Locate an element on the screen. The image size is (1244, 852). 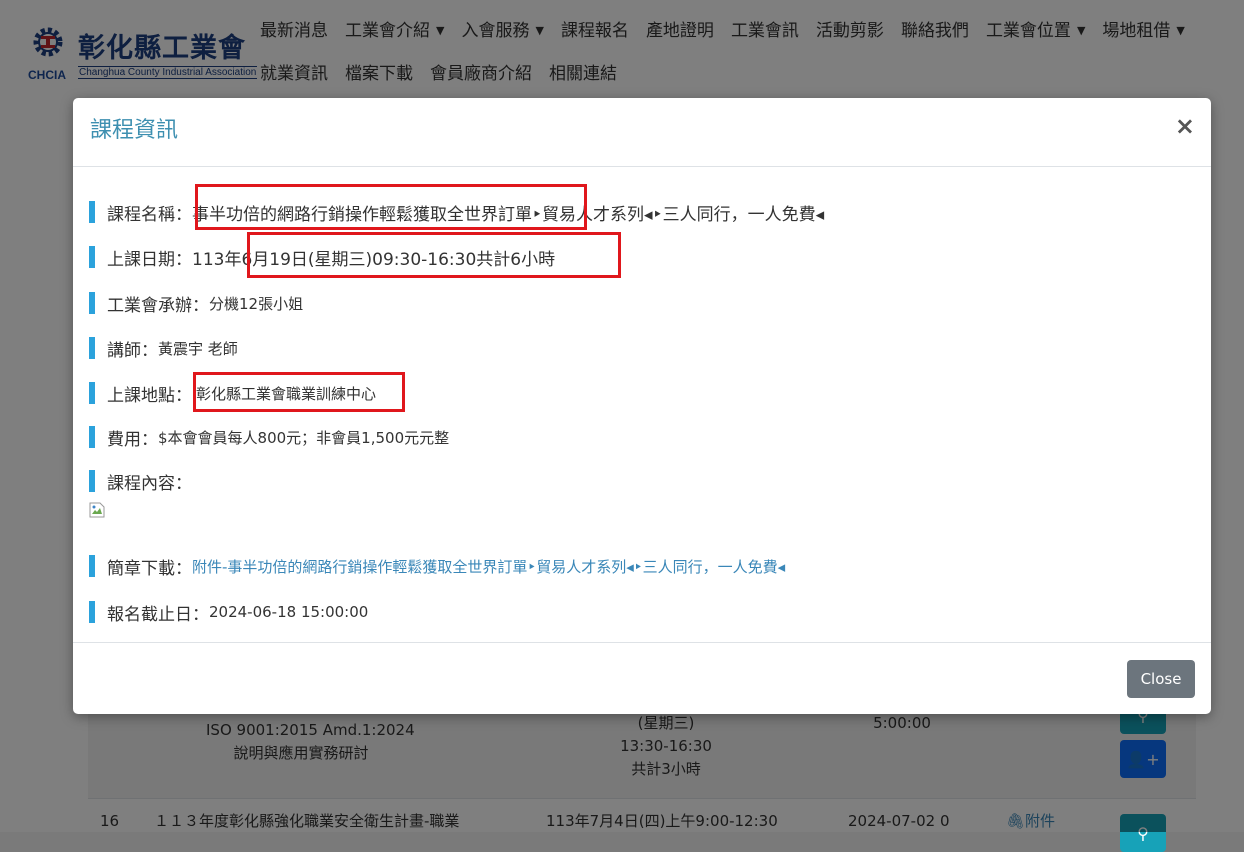
field-course-content: 課程內容： is located at coordinates (140, 481).